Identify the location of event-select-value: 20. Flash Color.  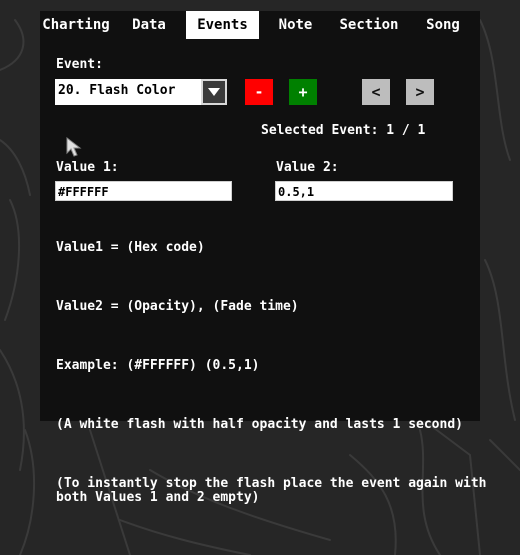
(117, 90).